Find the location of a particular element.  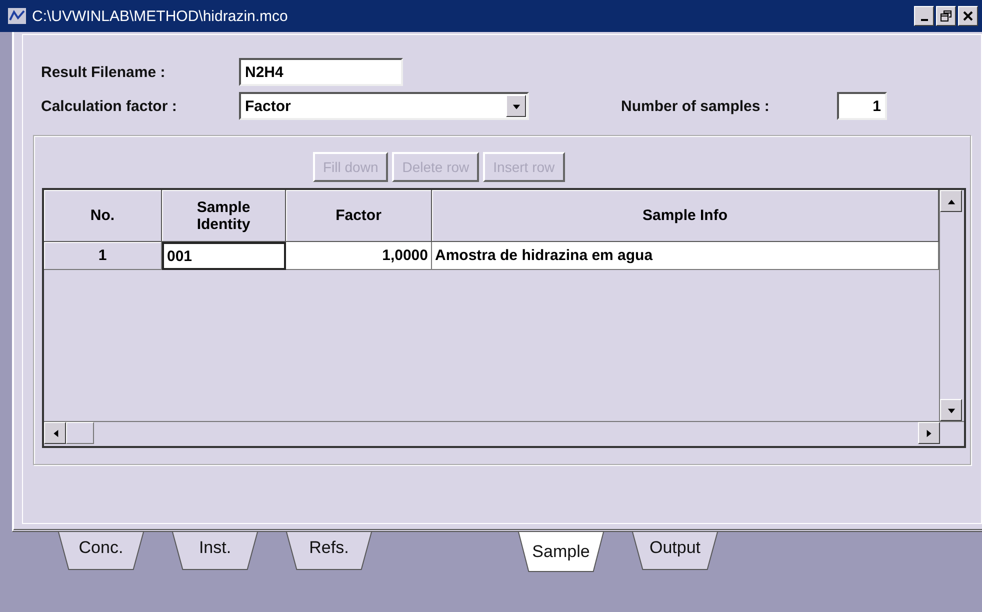

scroll-down-button is located at coordinates (951, 410).